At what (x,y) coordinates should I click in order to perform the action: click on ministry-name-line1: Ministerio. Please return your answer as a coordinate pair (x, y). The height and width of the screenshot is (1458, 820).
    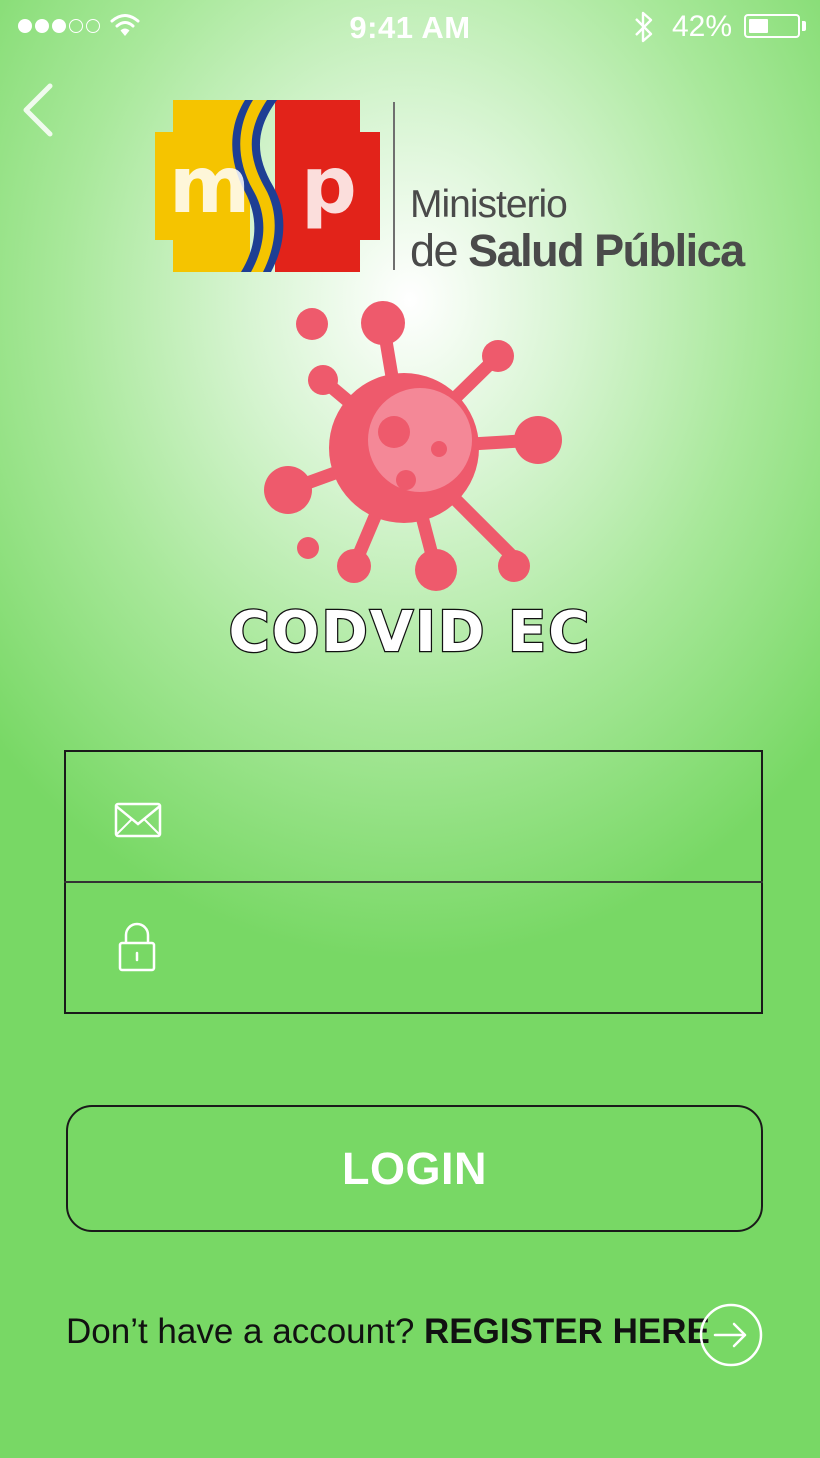
    Looking at the image, I should click on (489, 204).